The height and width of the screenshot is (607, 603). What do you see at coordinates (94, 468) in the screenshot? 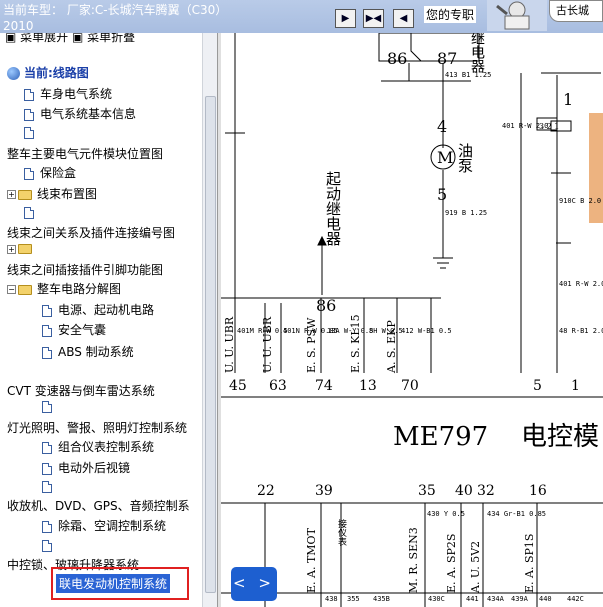
I see `tree-item-label: 电动外后视镜` at bounding box center [94, 468].